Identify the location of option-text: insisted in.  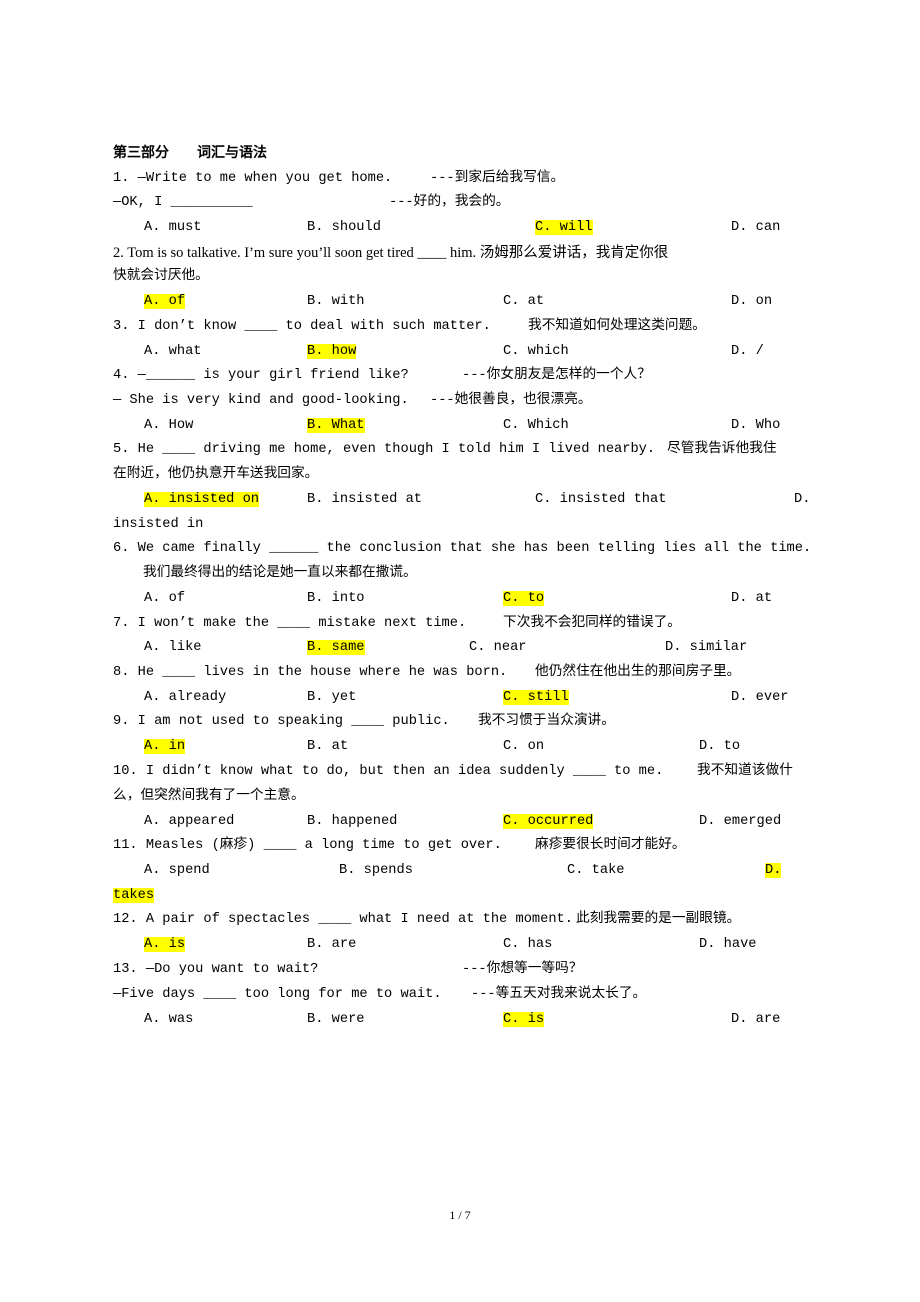
(158, 524).